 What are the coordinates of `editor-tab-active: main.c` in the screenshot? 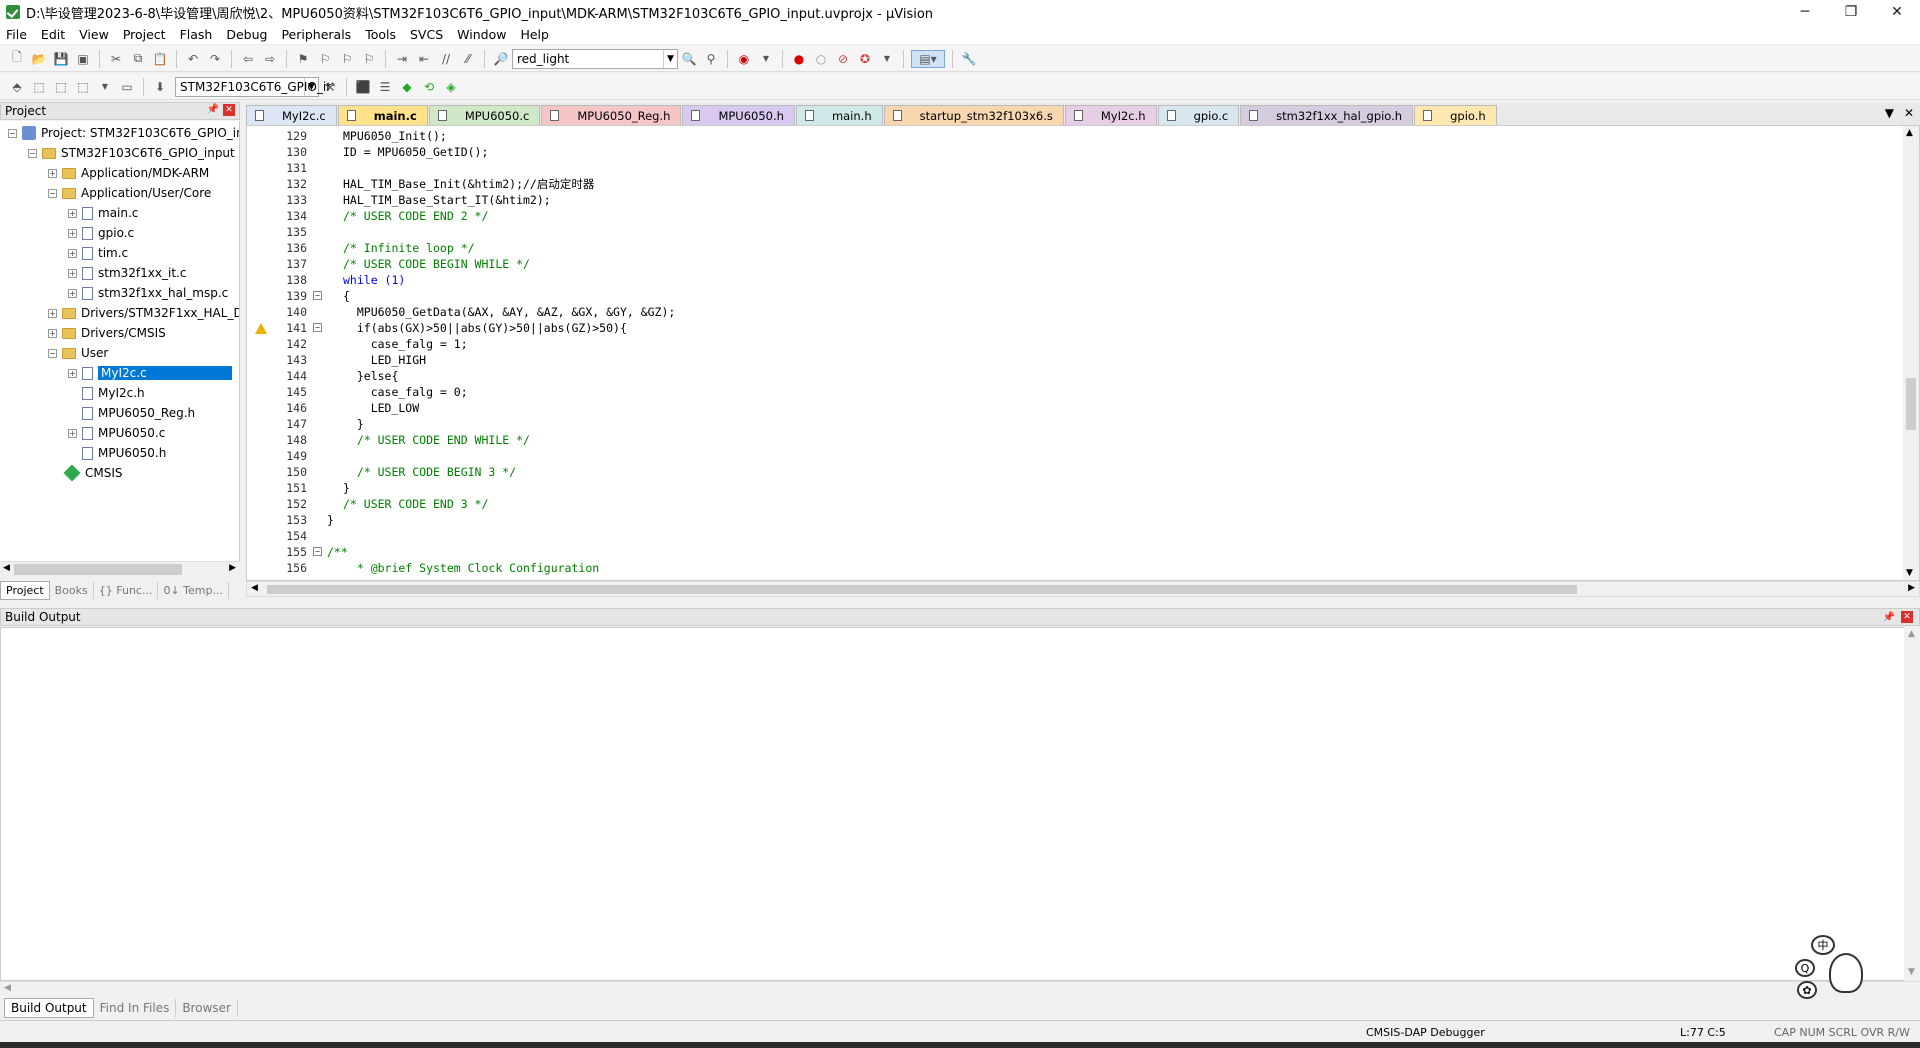 It's located at (382, 115).